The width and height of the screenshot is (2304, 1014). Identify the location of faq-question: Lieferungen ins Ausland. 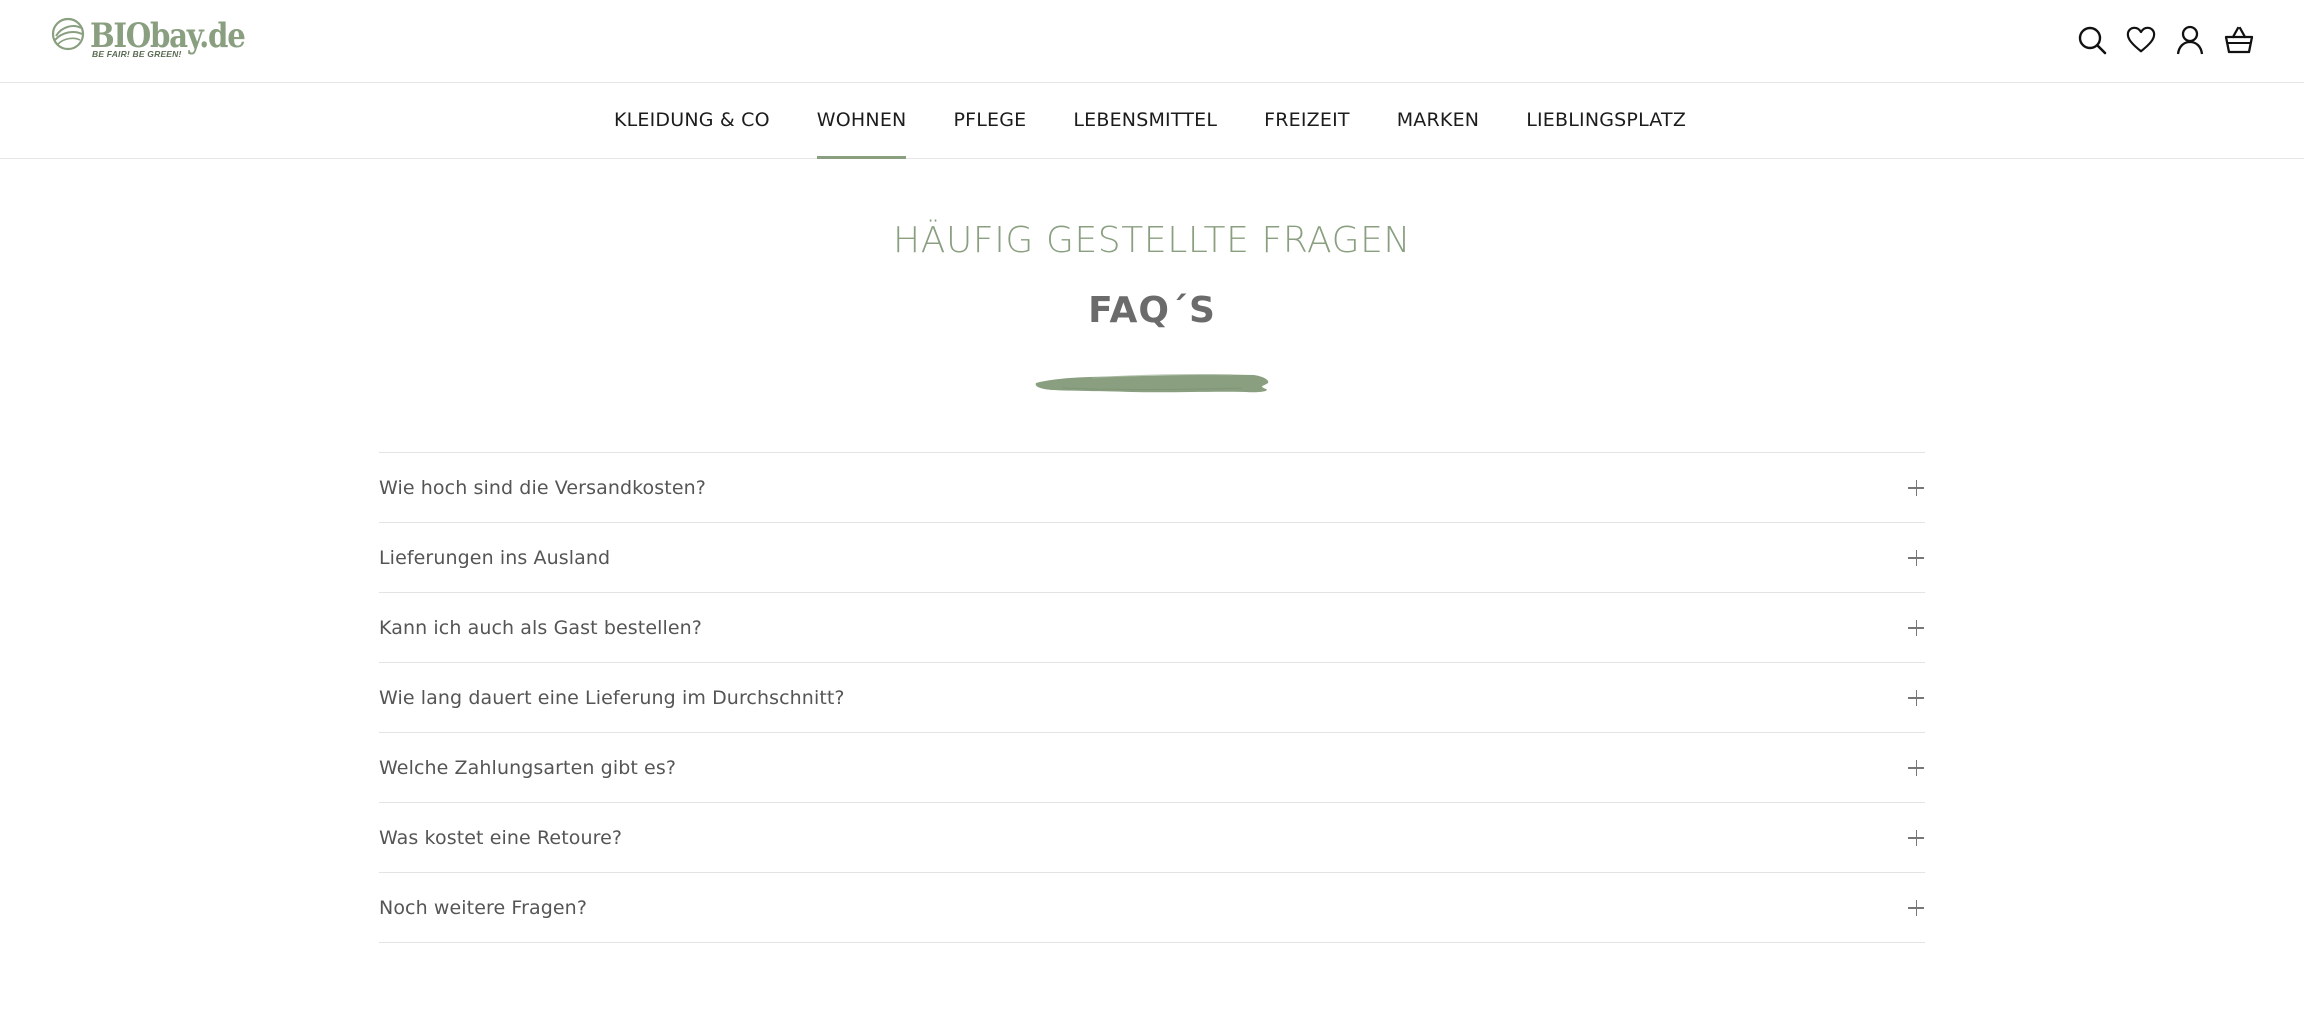
(495, 557).